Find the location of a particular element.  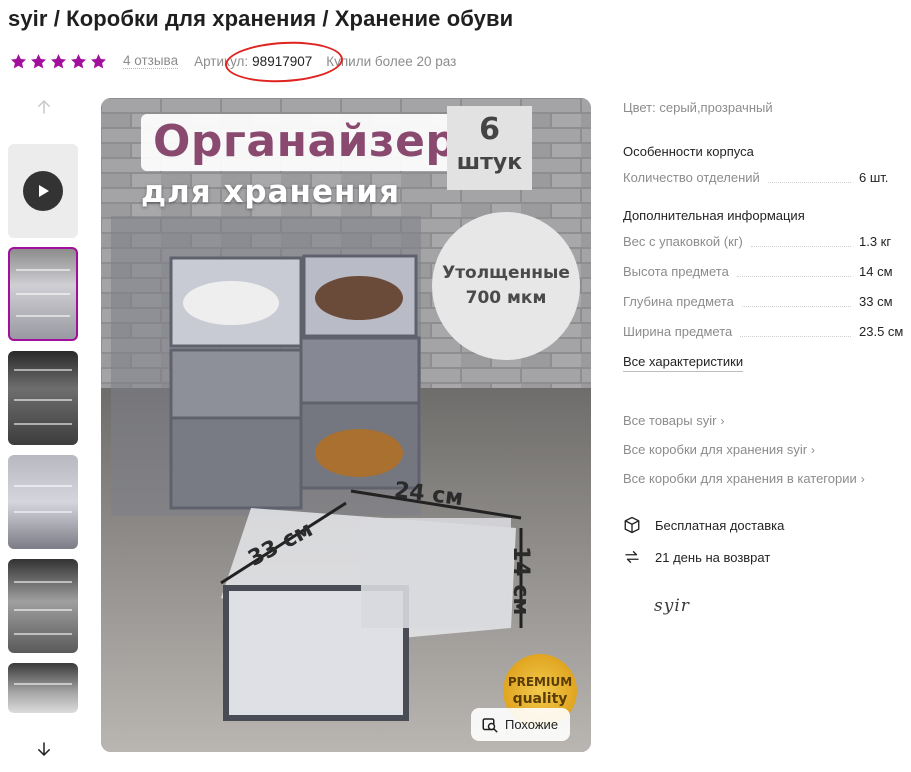

article-label: Артикул: is located at coordinates (221, 61).